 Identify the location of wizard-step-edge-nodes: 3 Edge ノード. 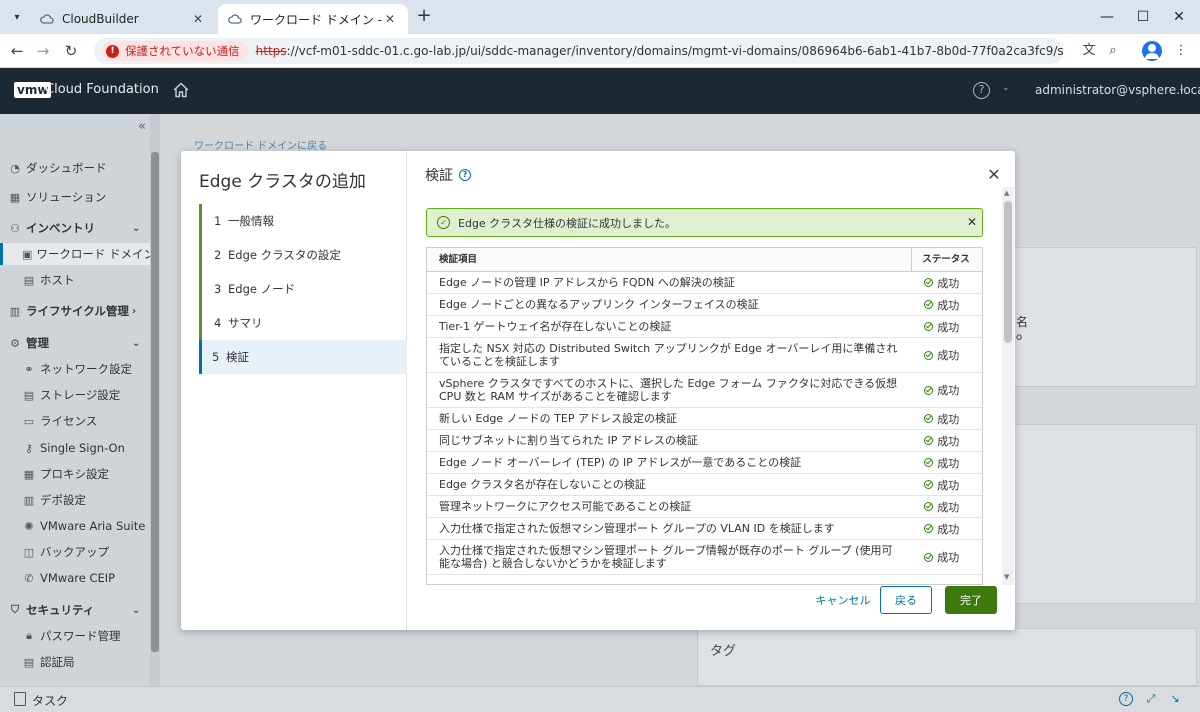
(303, 289).